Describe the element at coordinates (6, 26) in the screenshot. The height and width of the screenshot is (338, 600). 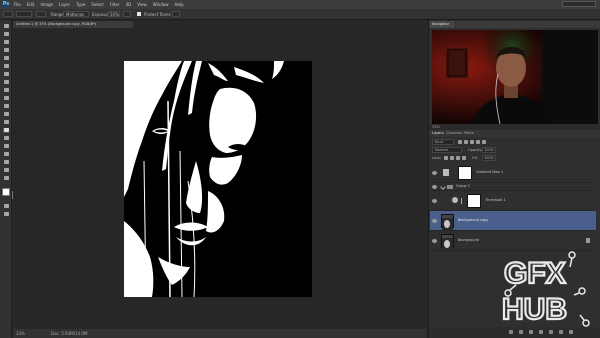
I see `move-tool-icon` at that location.